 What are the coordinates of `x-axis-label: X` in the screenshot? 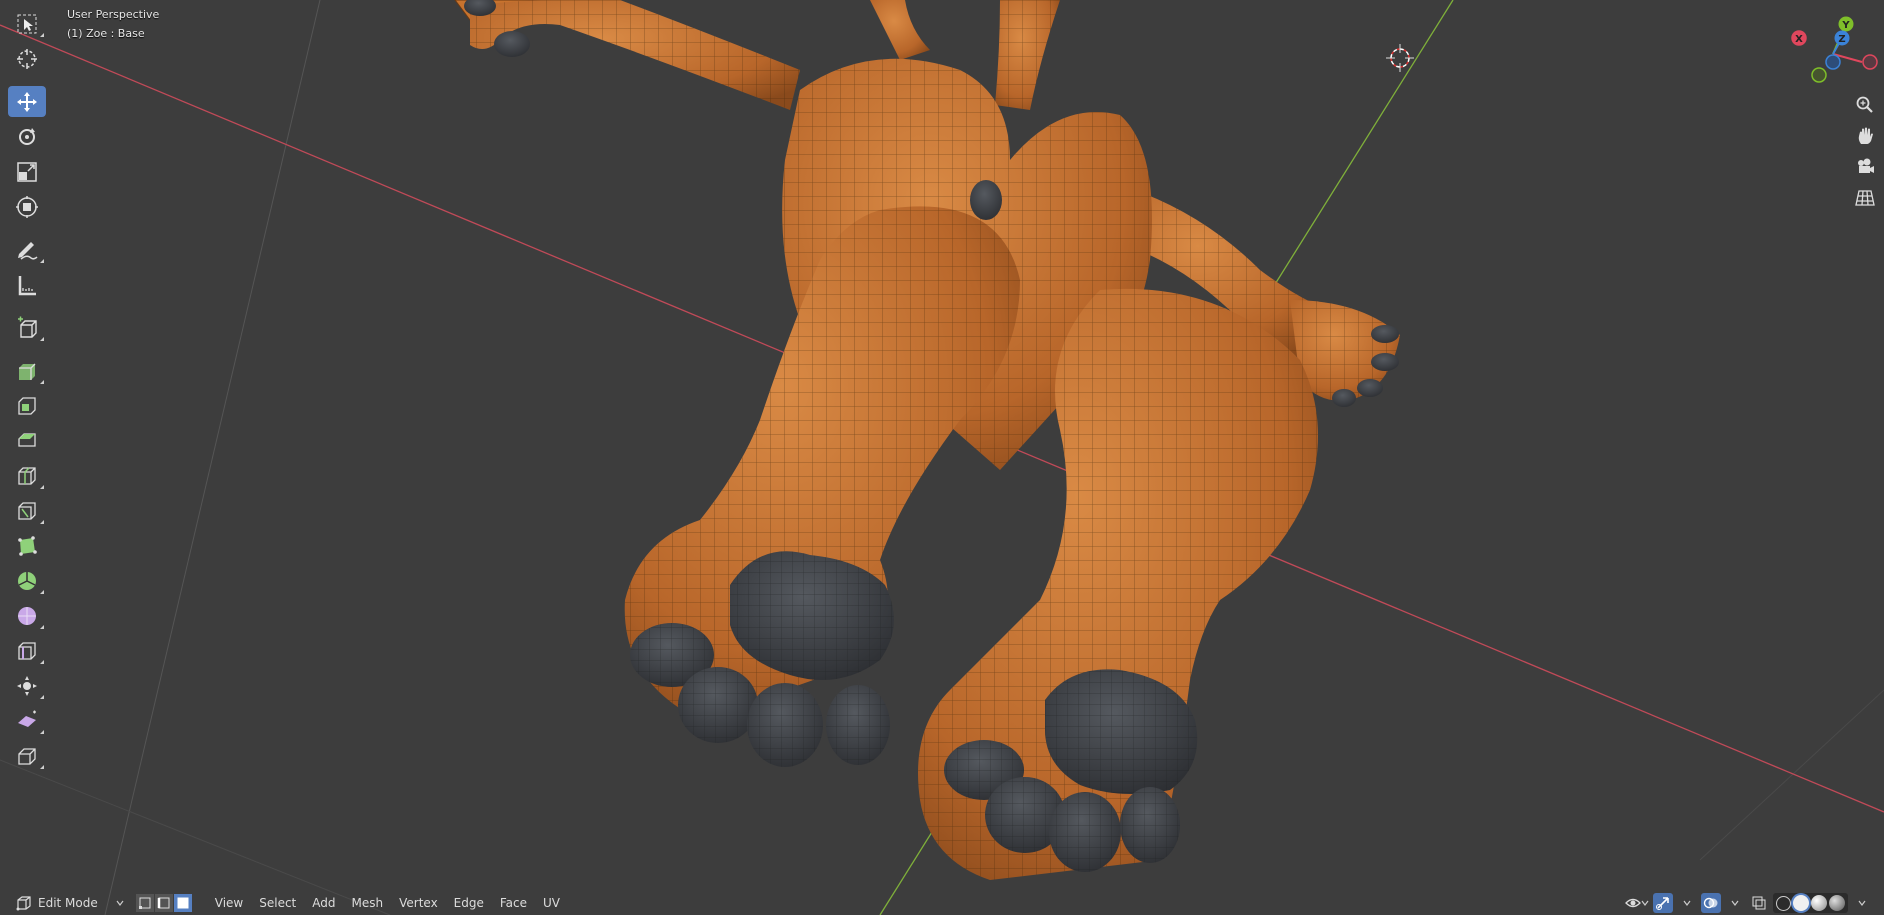 It's located at (1799, 39).